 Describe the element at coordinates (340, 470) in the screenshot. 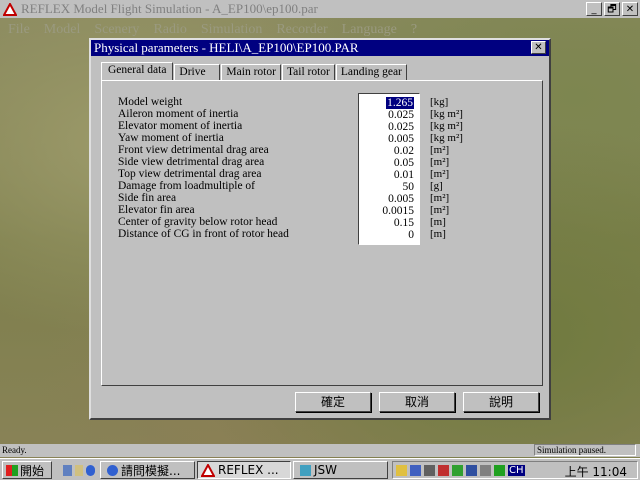

I see `taskbar-item-jsw: JSW` at that location.